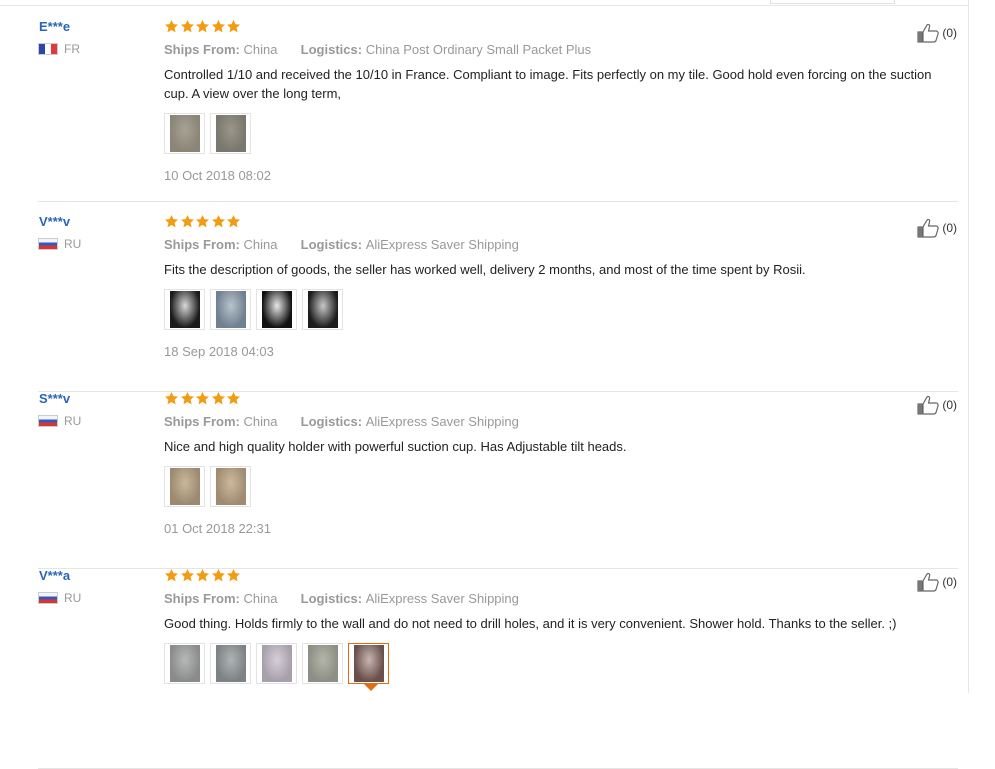  I want to click on reviewer-name: V***a, so click(54, 575).